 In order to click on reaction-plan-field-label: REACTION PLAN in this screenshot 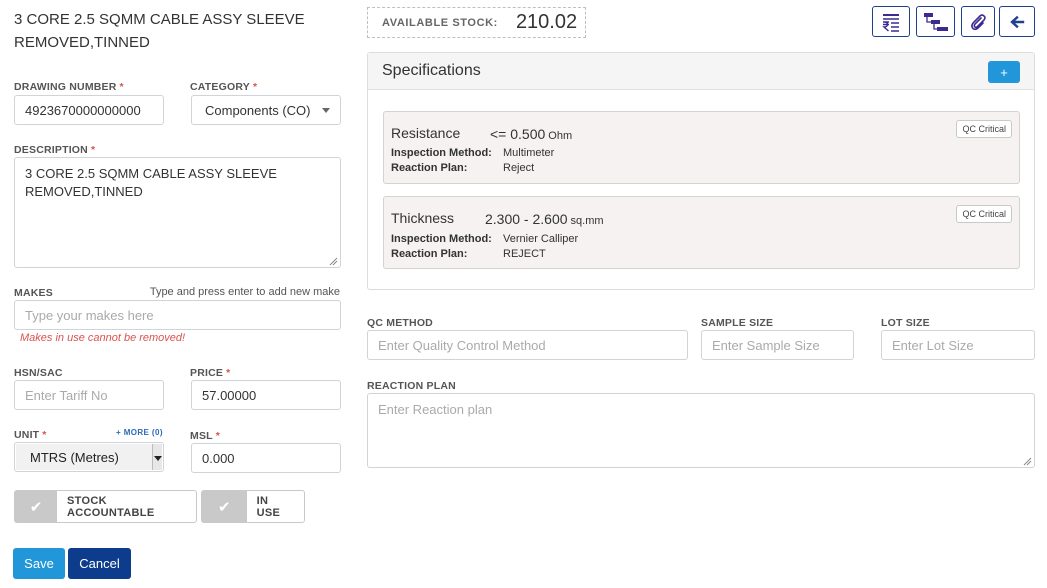, I will do `click(411, 386)`.